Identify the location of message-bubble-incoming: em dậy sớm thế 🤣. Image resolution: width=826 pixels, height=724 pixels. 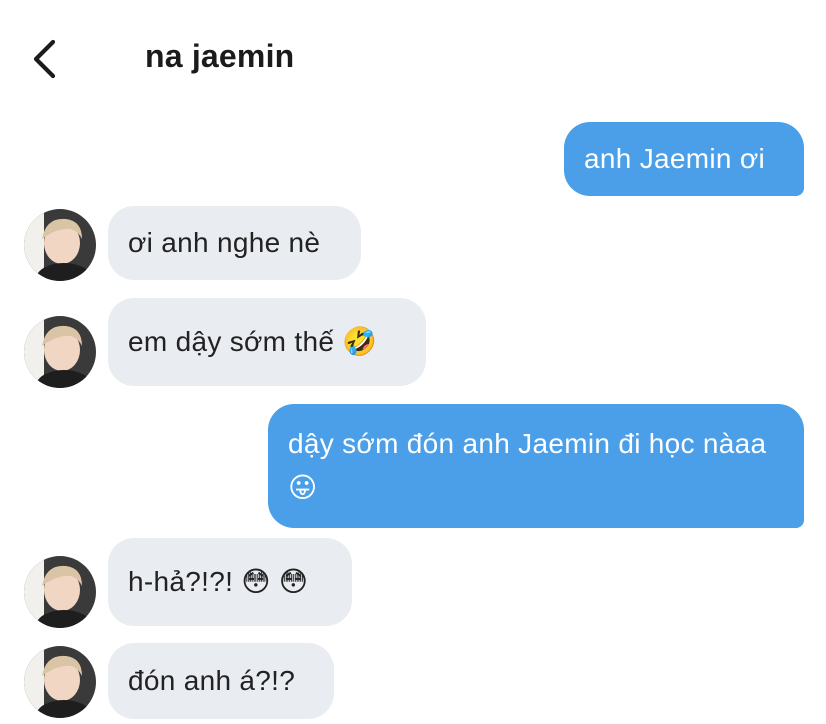
(267, 342).